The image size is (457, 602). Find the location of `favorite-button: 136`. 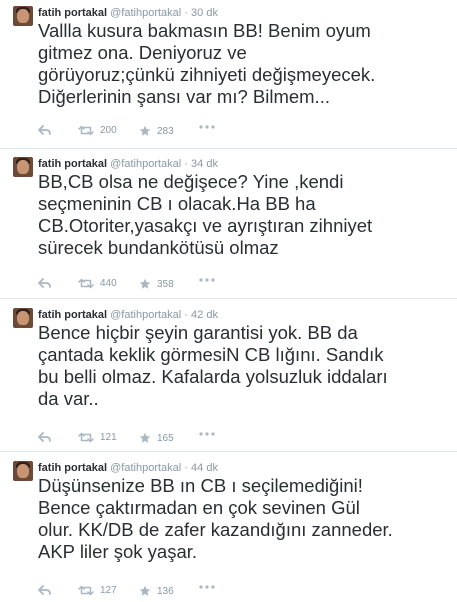

favorite-button: 136 is located at coordinates (156, 591).